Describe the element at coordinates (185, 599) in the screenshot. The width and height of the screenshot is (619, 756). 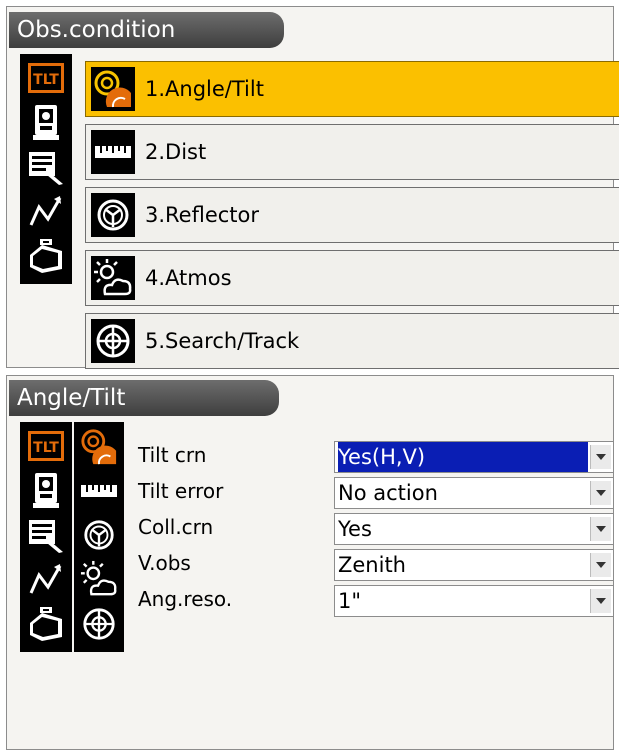
I see `ang-reso-label: Ang.reso.` at that location.